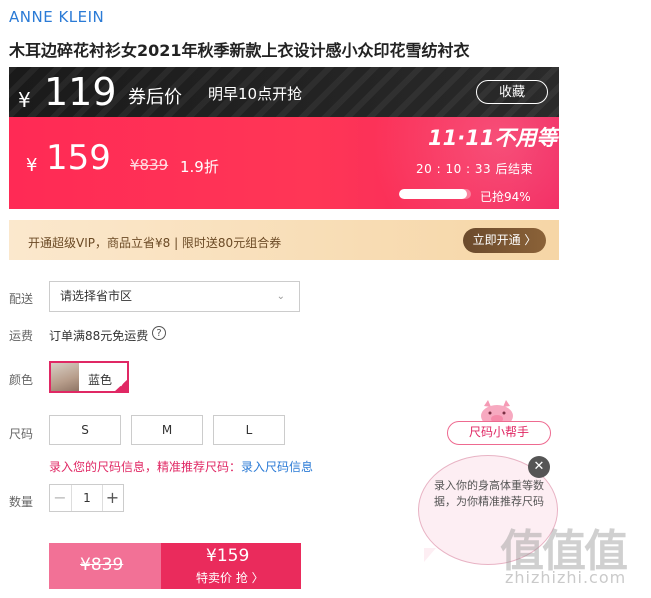 The height and width of the screenshot is (598, 651). I want to click on sold-progress-fill, so click(433, 194).